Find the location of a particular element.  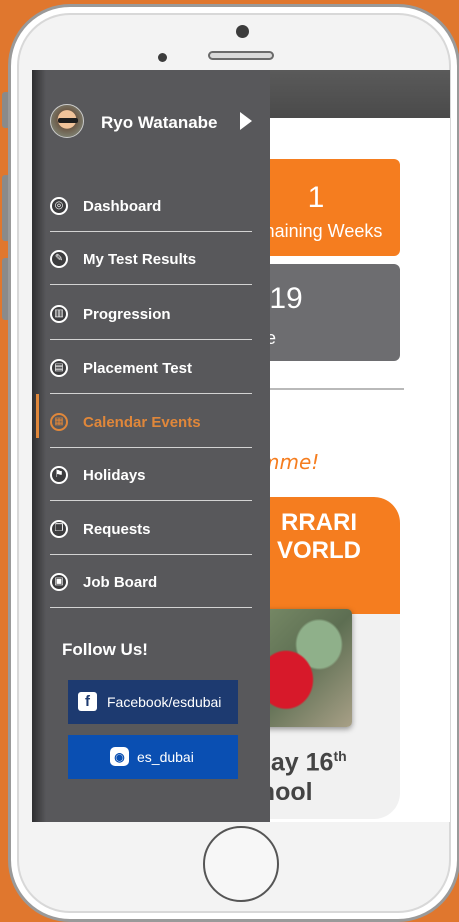

progression-icon: ▥ is located at coordinates (59, 314).